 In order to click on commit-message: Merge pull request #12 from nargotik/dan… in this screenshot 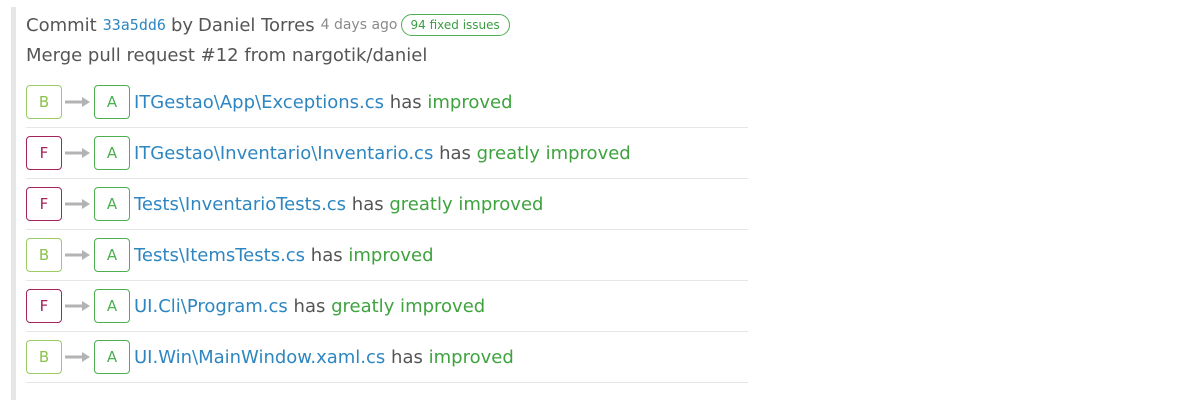, I will do `click(227, 55)`.